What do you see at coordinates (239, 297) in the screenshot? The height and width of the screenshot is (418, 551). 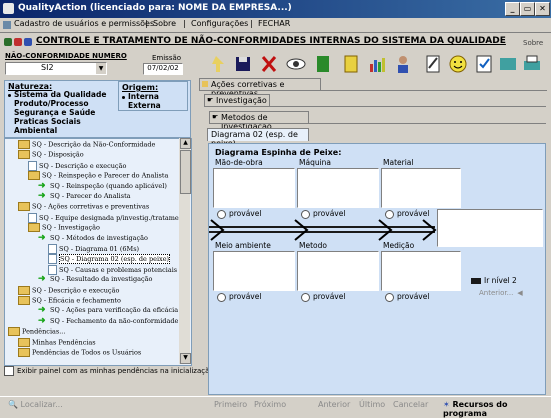 I see `provavel-meio-ambiente: provável` at bounding box center [239, 297].